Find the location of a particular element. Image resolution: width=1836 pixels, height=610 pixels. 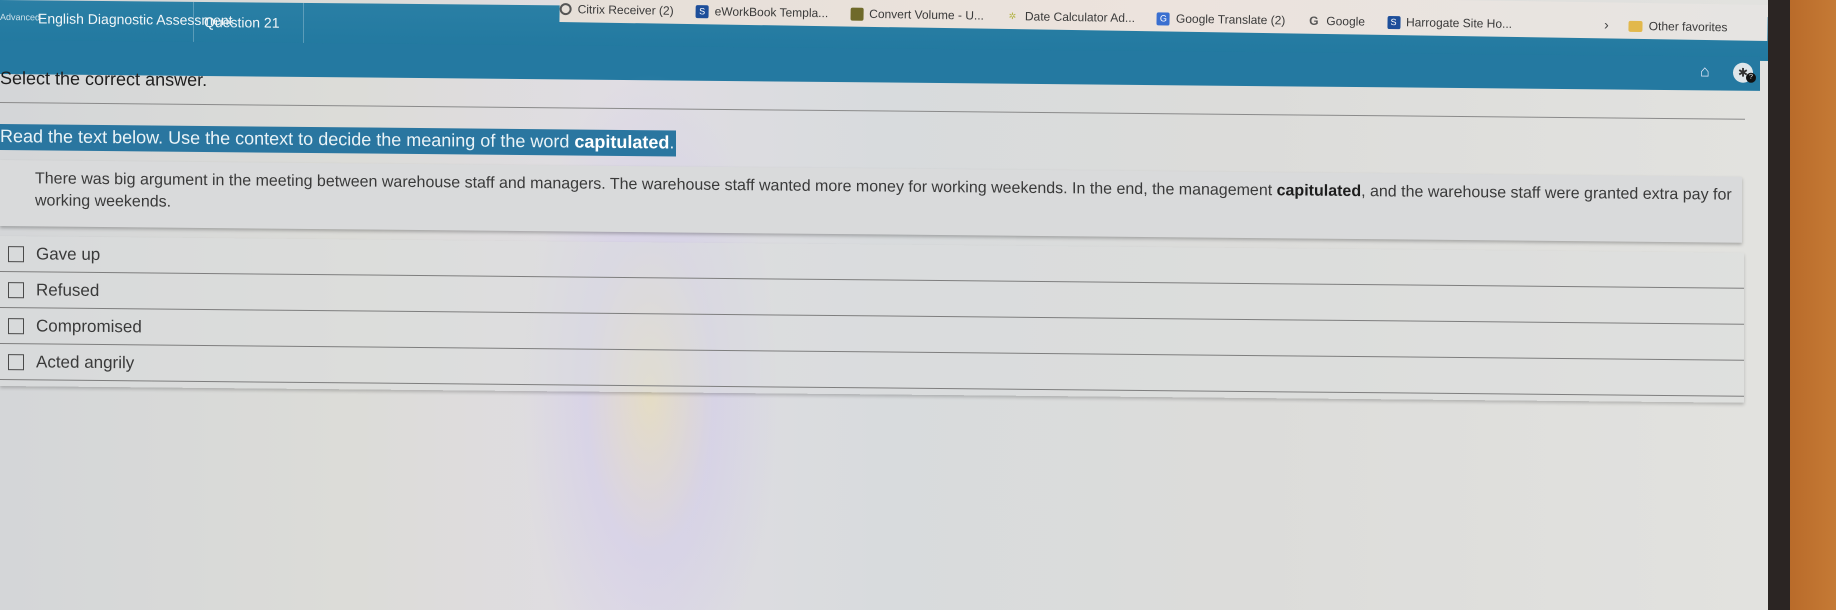

bookmark-label: Google is located at coordinates (1346, 21).